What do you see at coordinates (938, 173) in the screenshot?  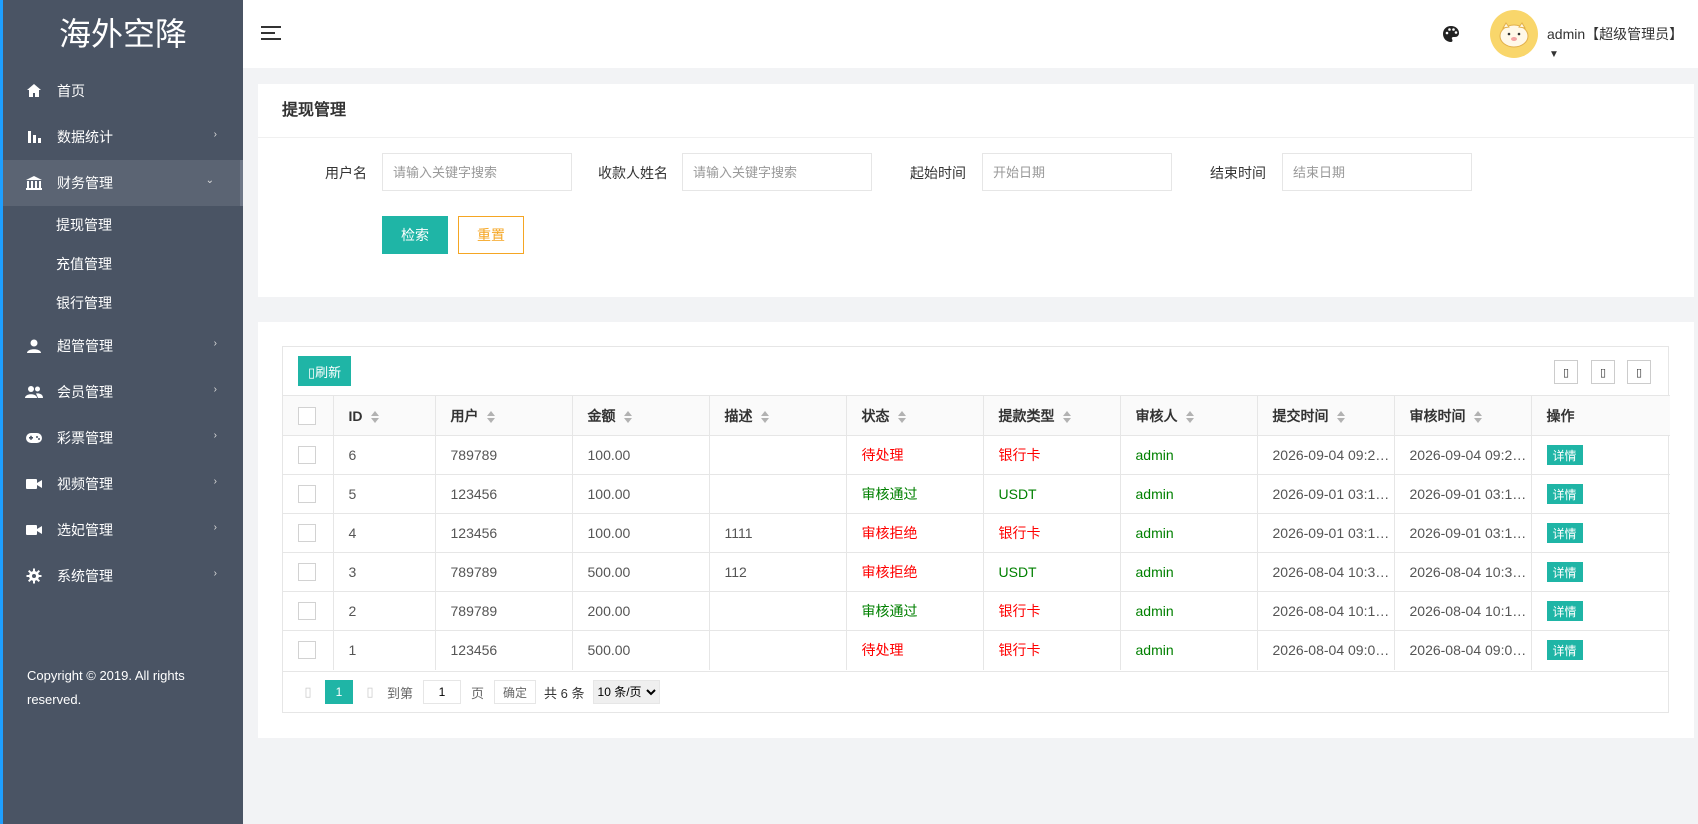 I see `start-time-label: 起始时间` at bounding box center [938, 173].